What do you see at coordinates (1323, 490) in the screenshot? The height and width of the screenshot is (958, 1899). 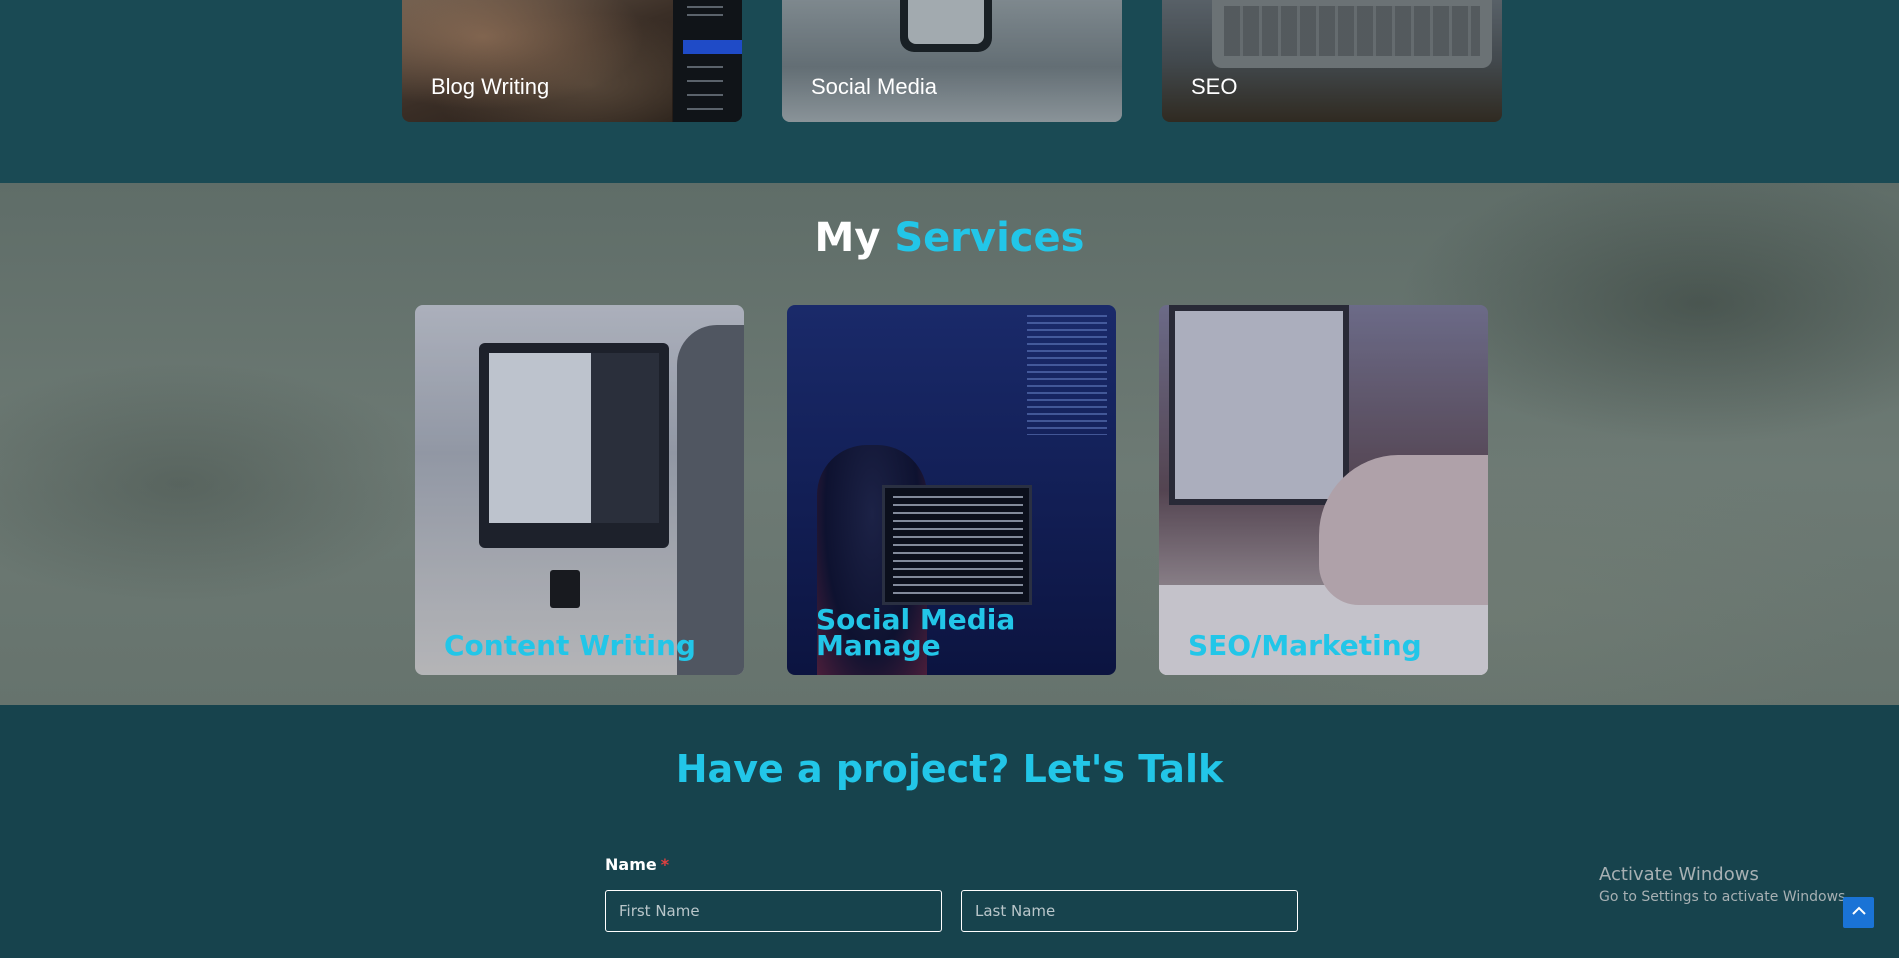 I see `service-card-seo-marketing: SEO/Marketing` at bounding box center [1323, 490].